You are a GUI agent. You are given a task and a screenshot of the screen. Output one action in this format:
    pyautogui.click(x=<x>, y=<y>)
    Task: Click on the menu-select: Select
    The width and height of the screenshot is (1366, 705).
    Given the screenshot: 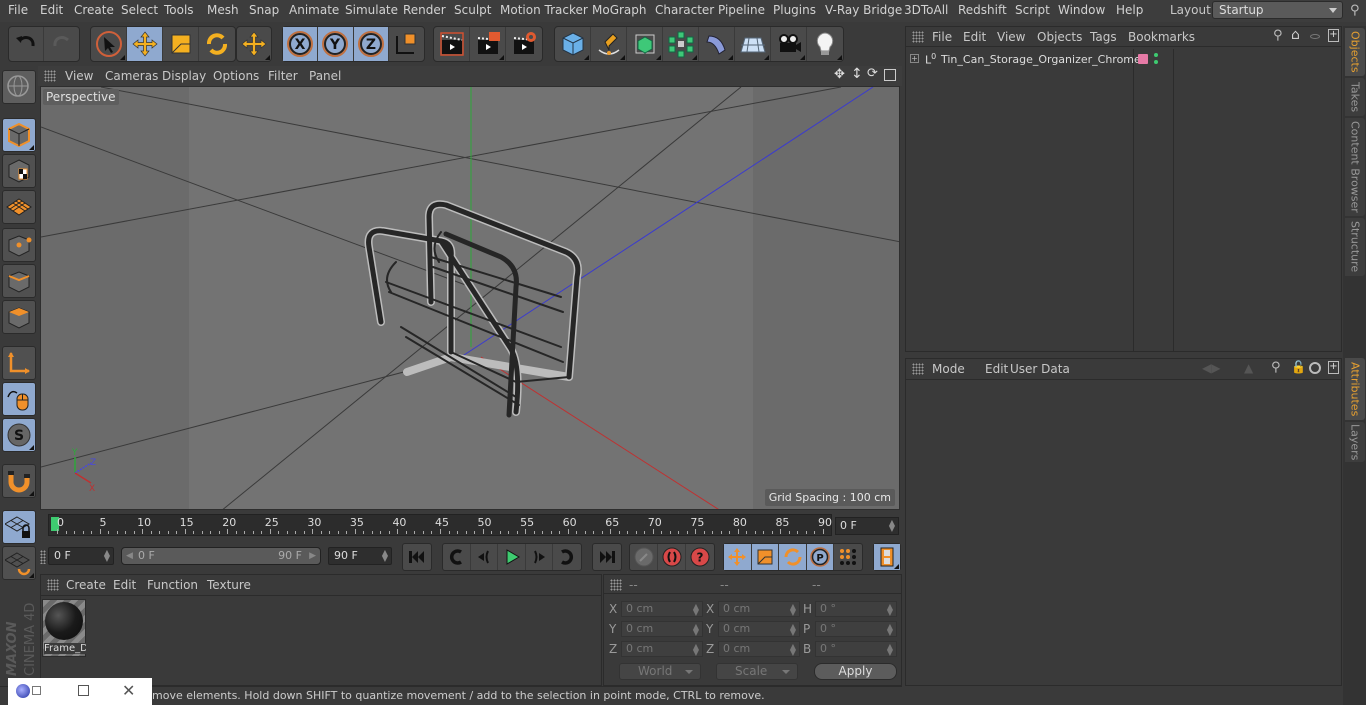 What is the action you would take?
    pyautogui.click(x=139, y=10)
    